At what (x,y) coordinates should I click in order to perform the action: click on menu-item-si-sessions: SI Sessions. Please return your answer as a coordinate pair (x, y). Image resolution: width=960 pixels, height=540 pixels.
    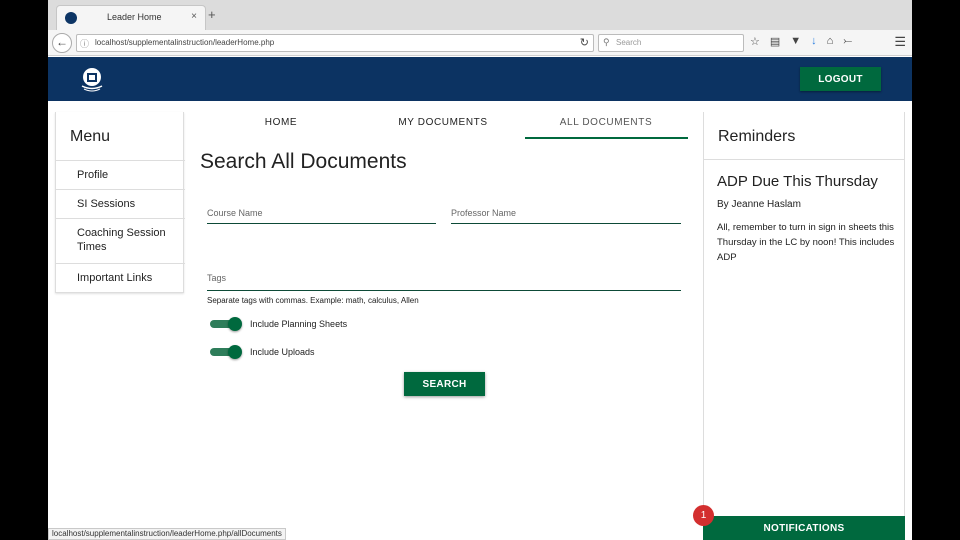
    Looking at the image, I should click on (120, 203).